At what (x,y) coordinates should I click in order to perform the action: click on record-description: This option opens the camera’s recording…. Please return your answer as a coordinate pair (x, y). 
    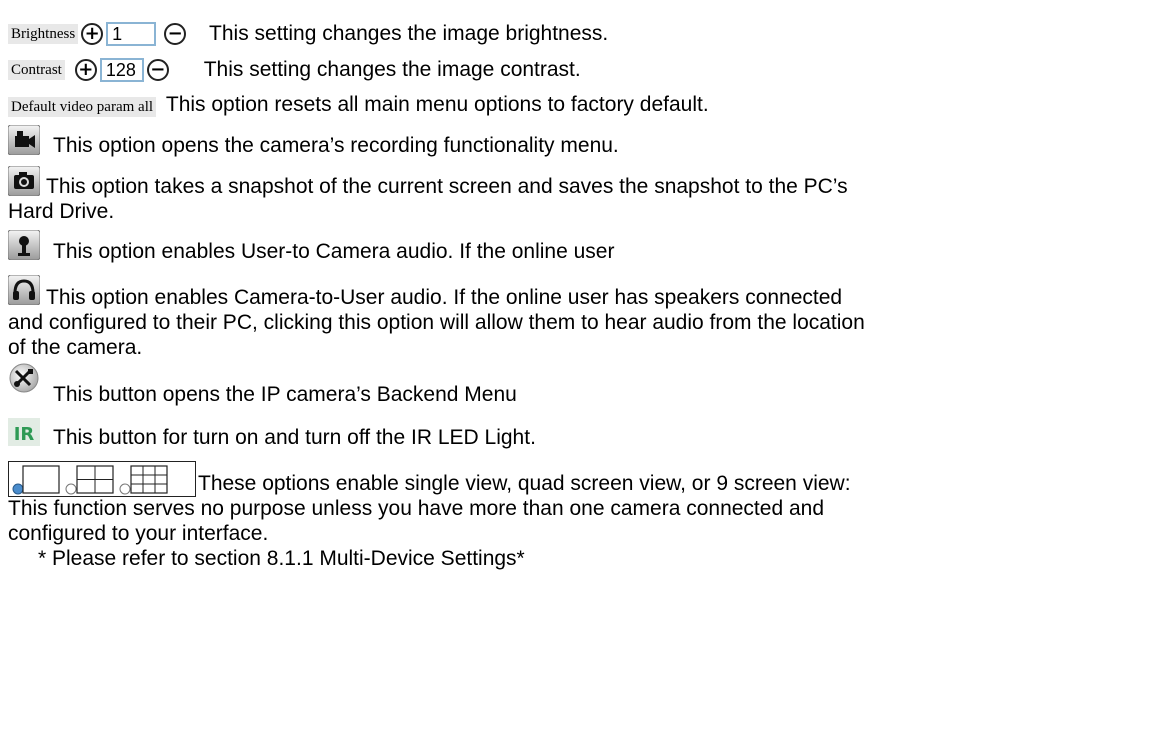
    Looking at the image, I should click on (336, 145).